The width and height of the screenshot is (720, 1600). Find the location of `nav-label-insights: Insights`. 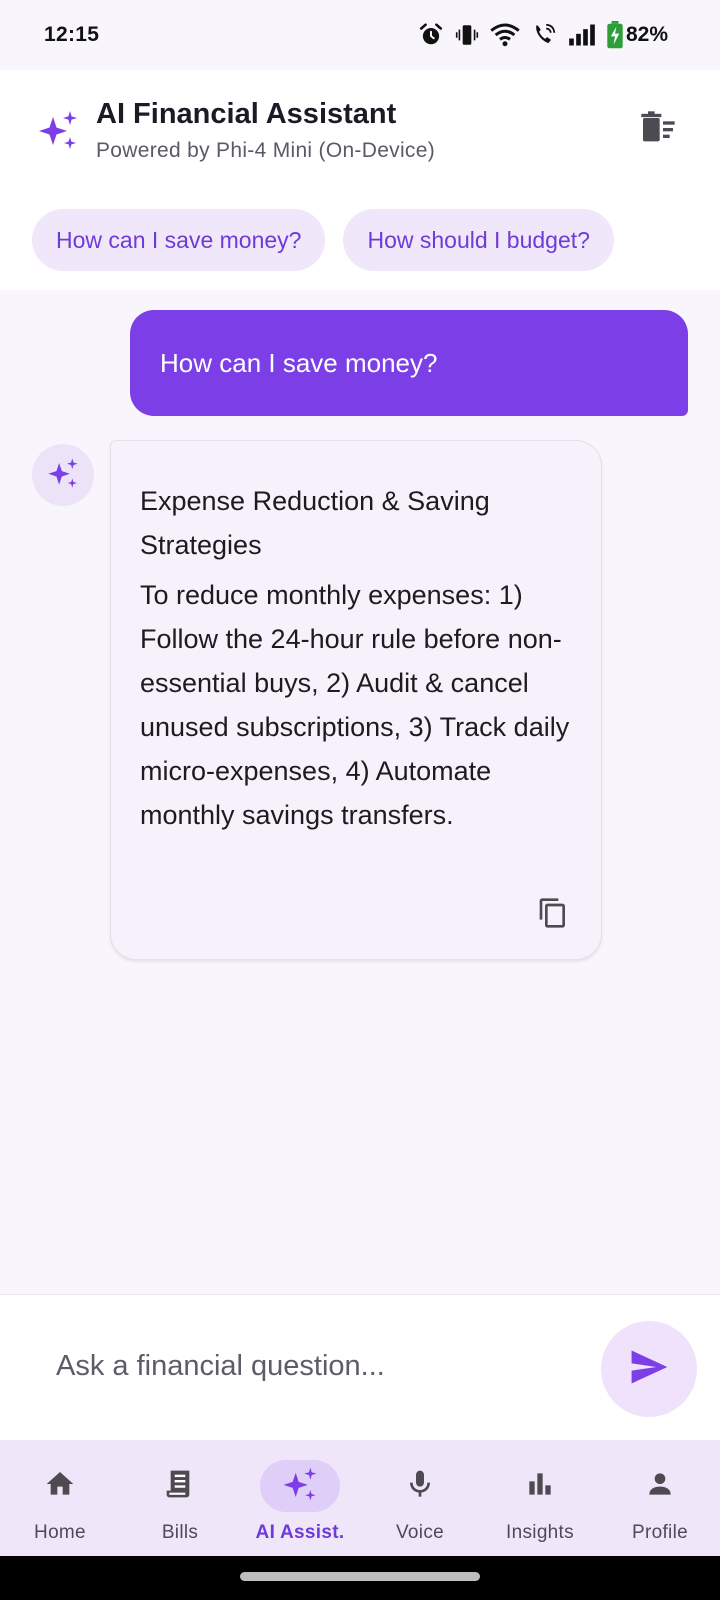

nav-label-insights: Insights is located at coordinates (540, 1532).